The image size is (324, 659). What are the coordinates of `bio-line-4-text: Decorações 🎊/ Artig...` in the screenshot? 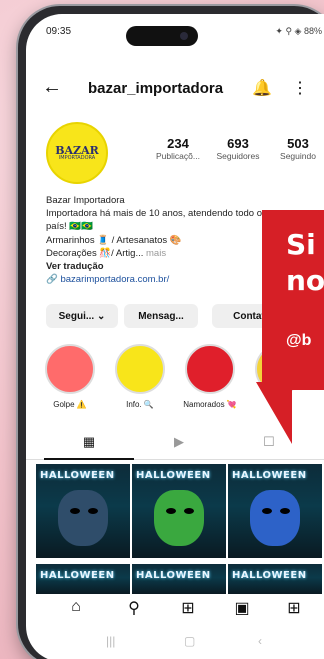 It's located at (95, 253).